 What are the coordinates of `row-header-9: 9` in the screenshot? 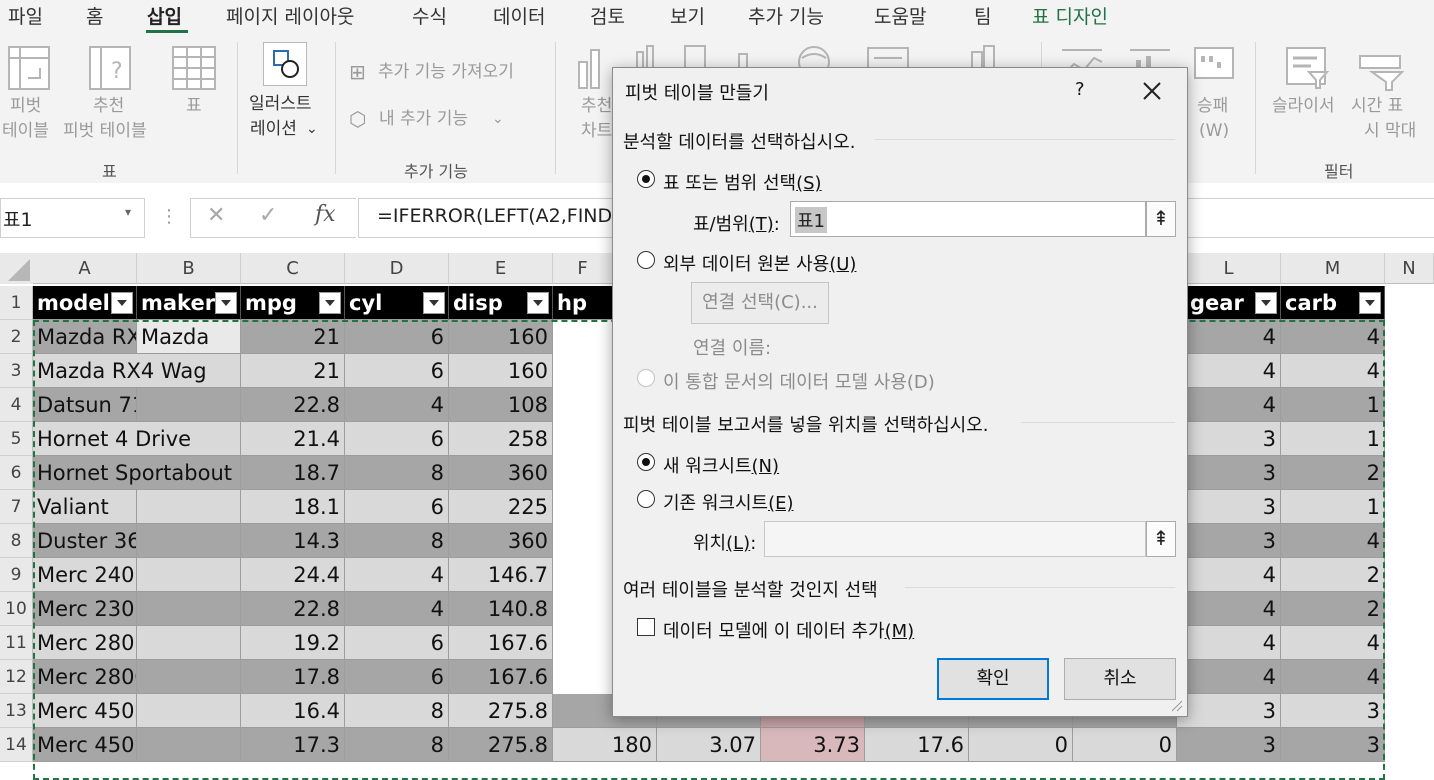 It's located at (16, 575).